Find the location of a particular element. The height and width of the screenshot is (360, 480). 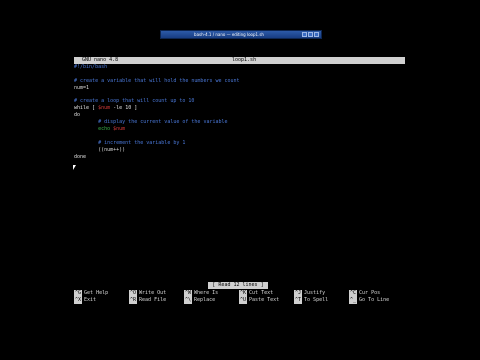

shortcut-key: ^R is located at coordinates (133, 300).